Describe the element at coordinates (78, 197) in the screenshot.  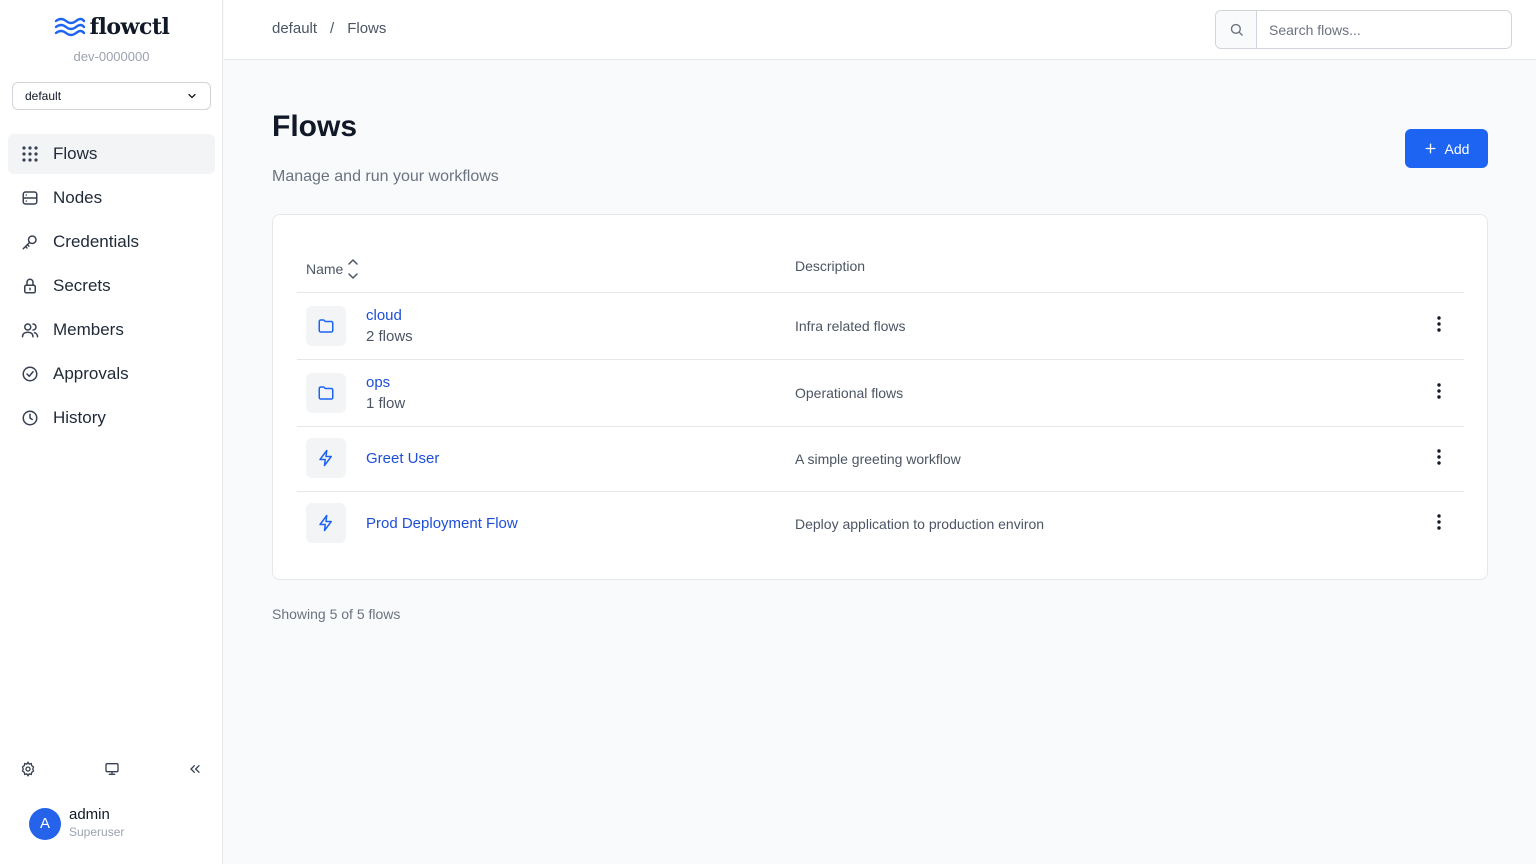
I see `sidebar-item-label: Nodes` at that location.